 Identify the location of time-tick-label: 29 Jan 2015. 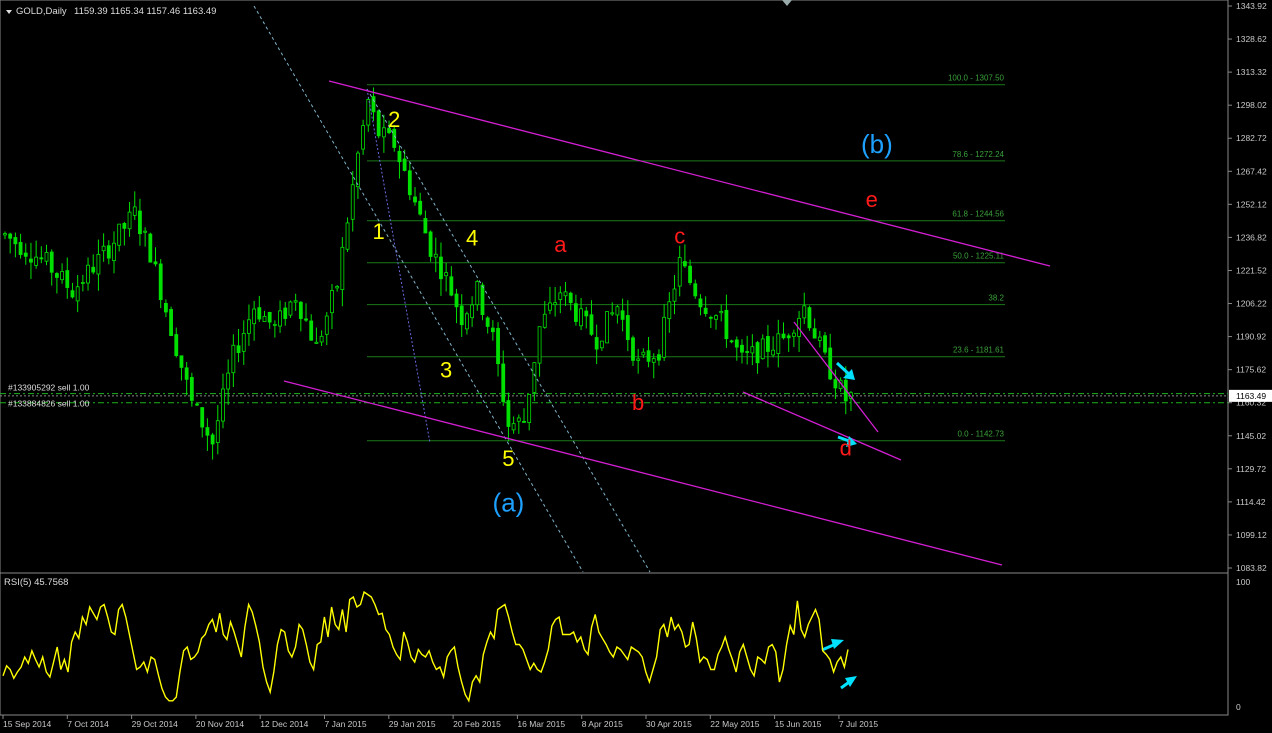
(412, 724).